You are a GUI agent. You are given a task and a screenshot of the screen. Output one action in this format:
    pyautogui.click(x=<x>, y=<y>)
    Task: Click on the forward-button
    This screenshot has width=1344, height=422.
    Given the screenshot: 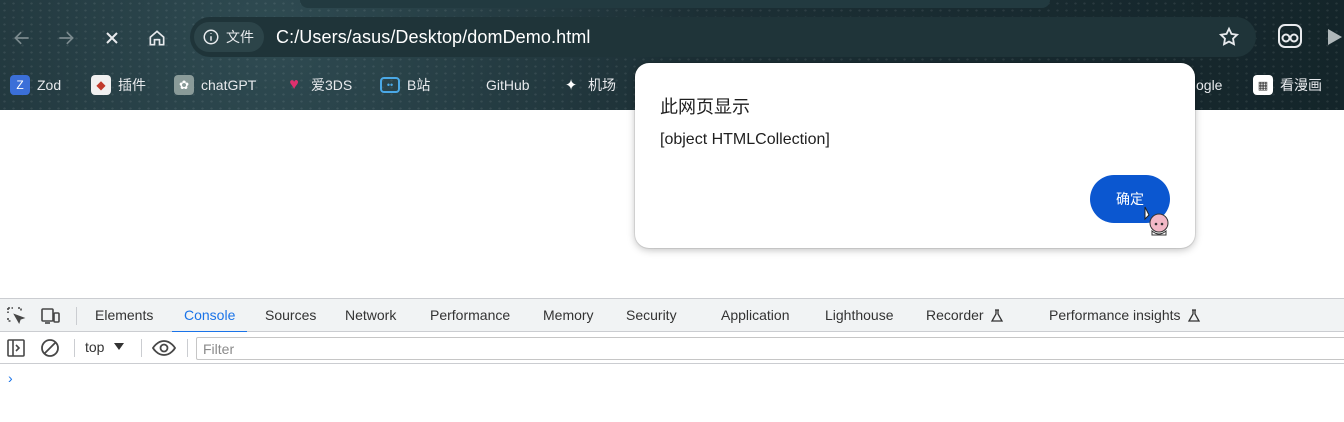 What is the action you would take?
    pyautogui.click(x=66, y=38)
    